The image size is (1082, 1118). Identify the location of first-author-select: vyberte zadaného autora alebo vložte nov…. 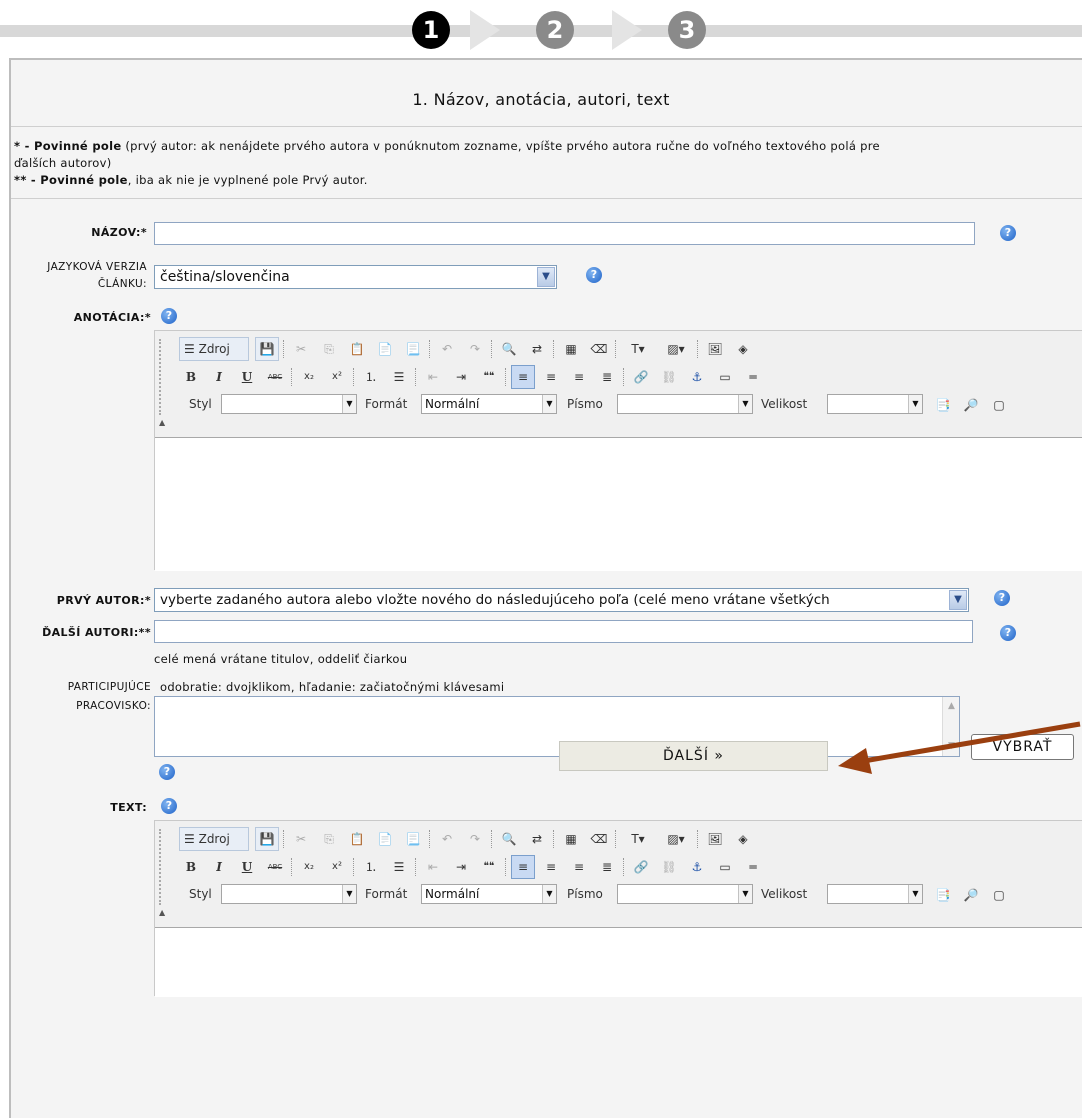
(561, 600).